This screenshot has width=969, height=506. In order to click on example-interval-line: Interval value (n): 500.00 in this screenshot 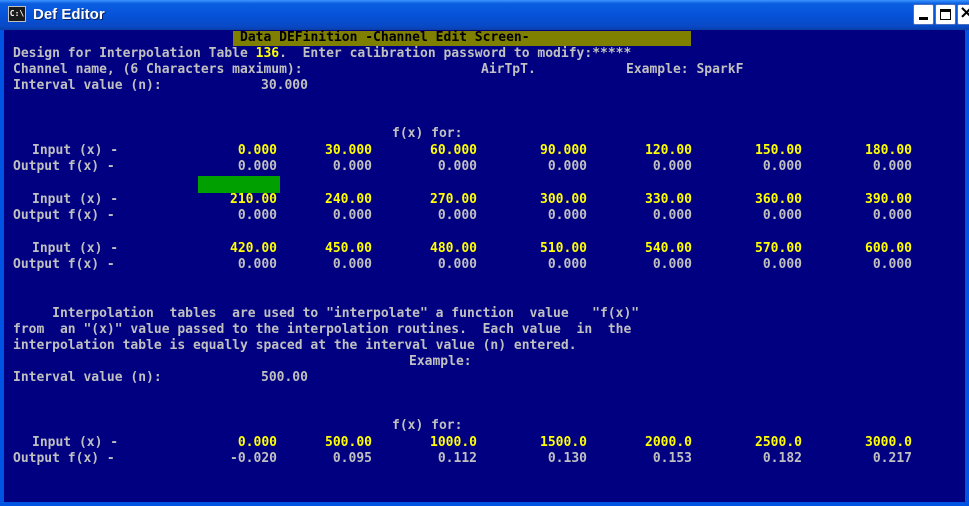, I will do `click(160, 378)`.